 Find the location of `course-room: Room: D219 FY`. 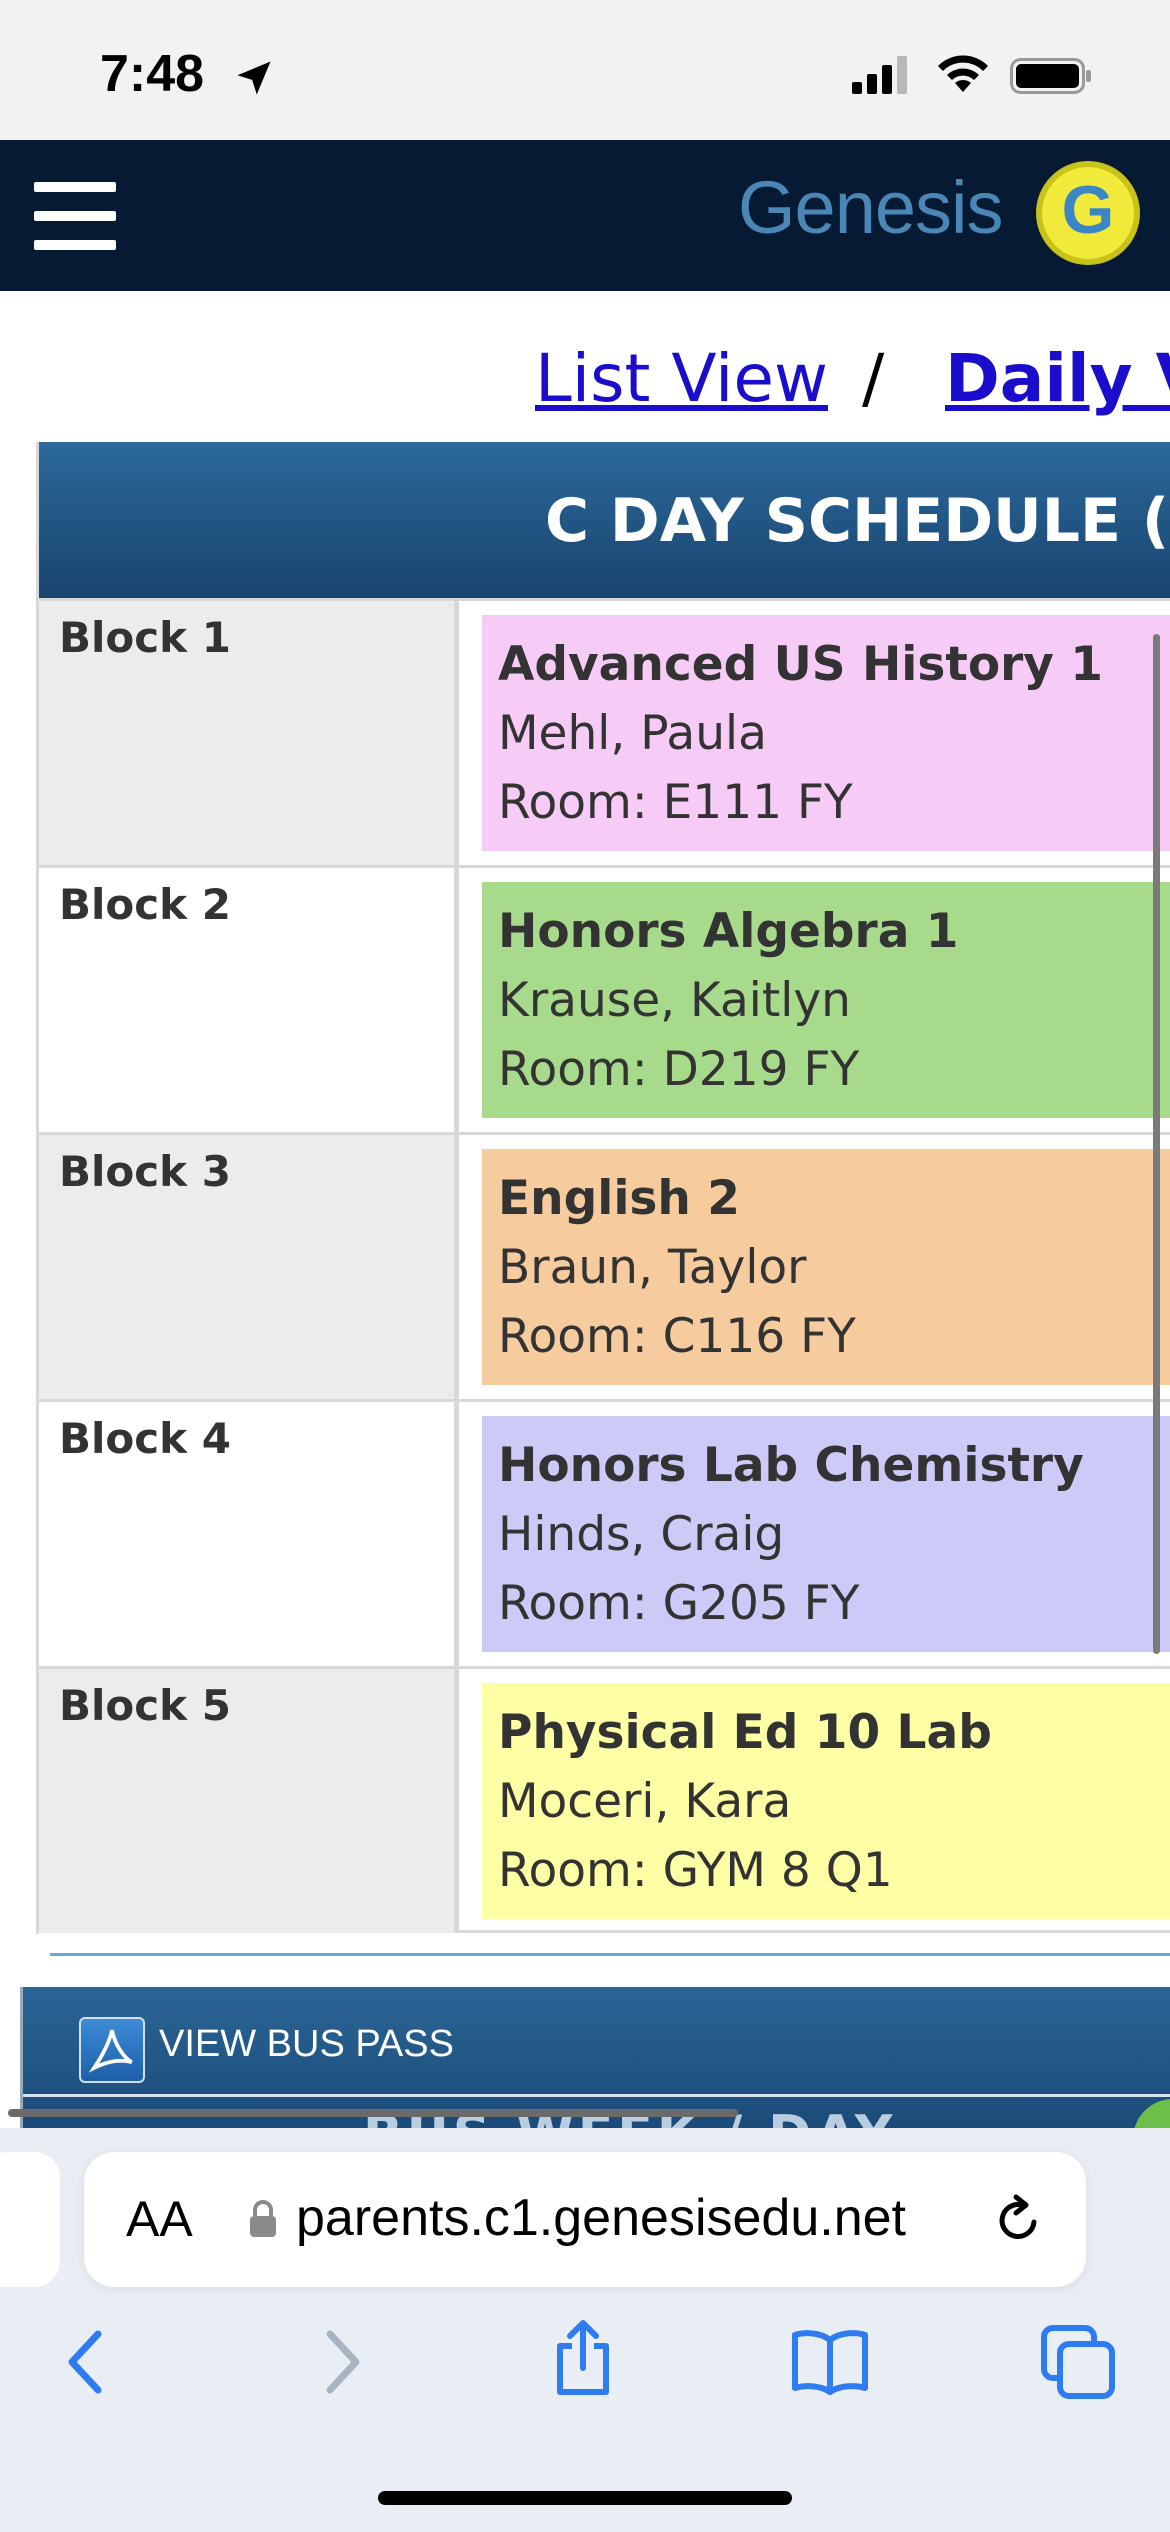

course-room: Room: D219 FY is located at coordinates (679, 1069).